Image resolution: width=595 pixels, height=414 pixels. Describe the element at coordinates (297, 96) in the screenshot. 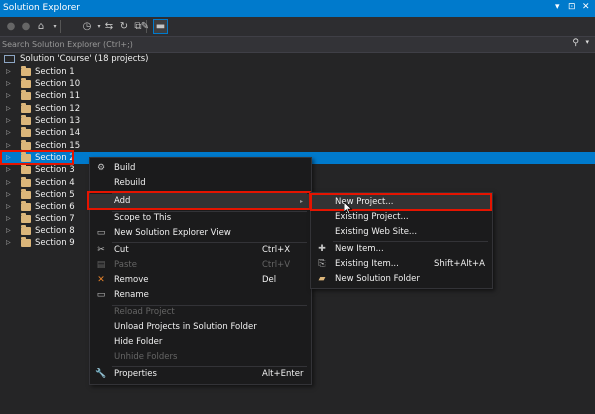

I see `tree-item: ▷ Section 11` at that location.